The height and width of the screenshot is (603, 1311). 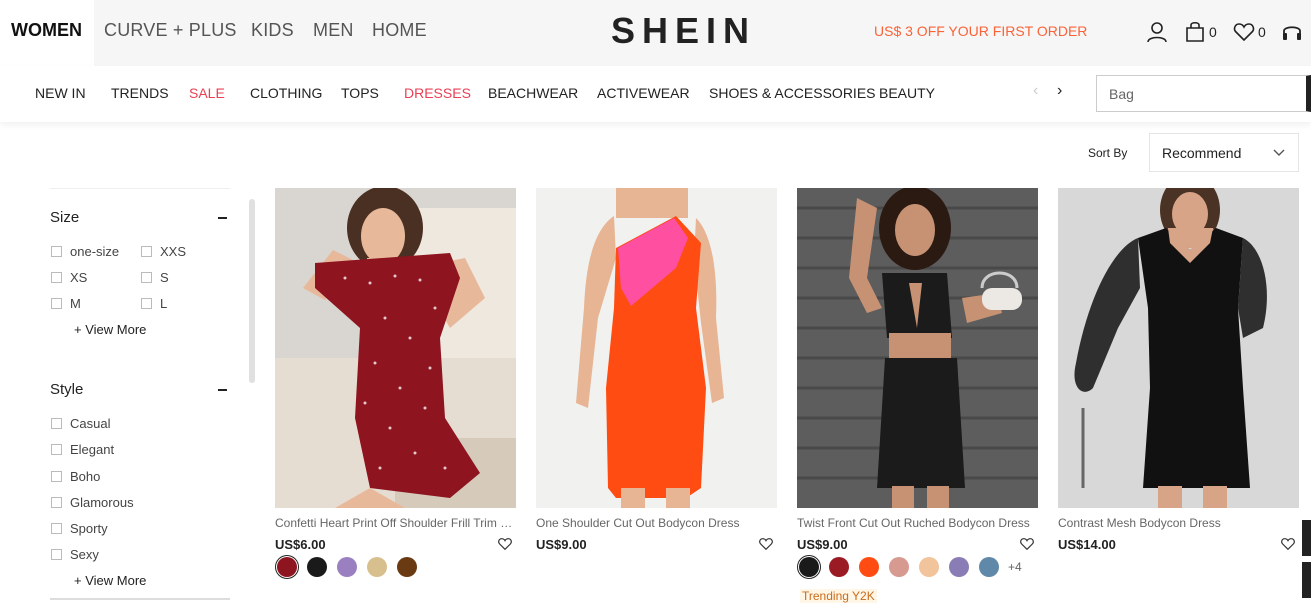 I want to click on view-more-style-link: + View More, so click(x=110, y=580).